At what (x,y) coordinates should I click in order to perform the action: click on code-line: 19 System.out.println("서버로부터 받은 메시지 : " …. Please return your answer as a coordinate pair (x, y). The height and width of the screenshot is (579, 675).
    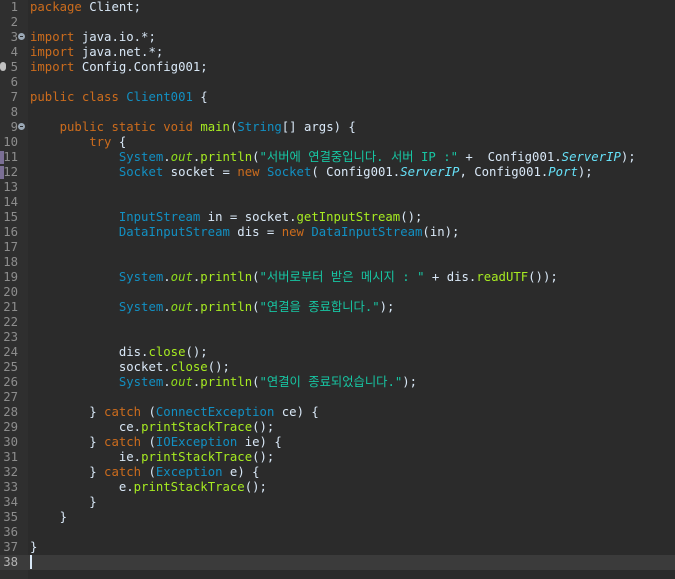
    Looking at the image, I should click on (337, 277).